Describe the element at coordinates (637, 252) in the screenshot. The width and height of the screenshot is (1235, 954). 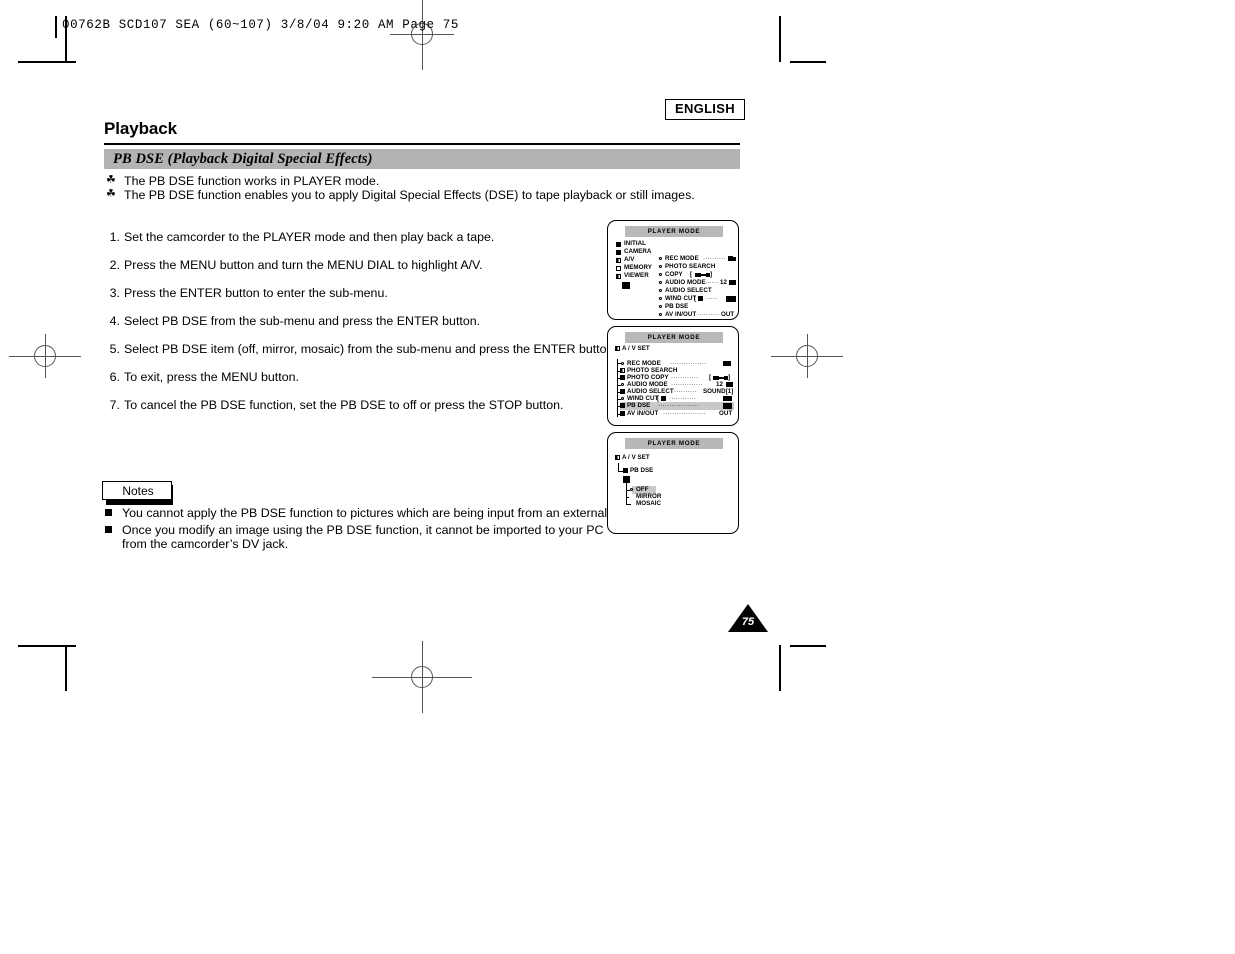
I see `menu-label-camera: CAMERA` at that location.